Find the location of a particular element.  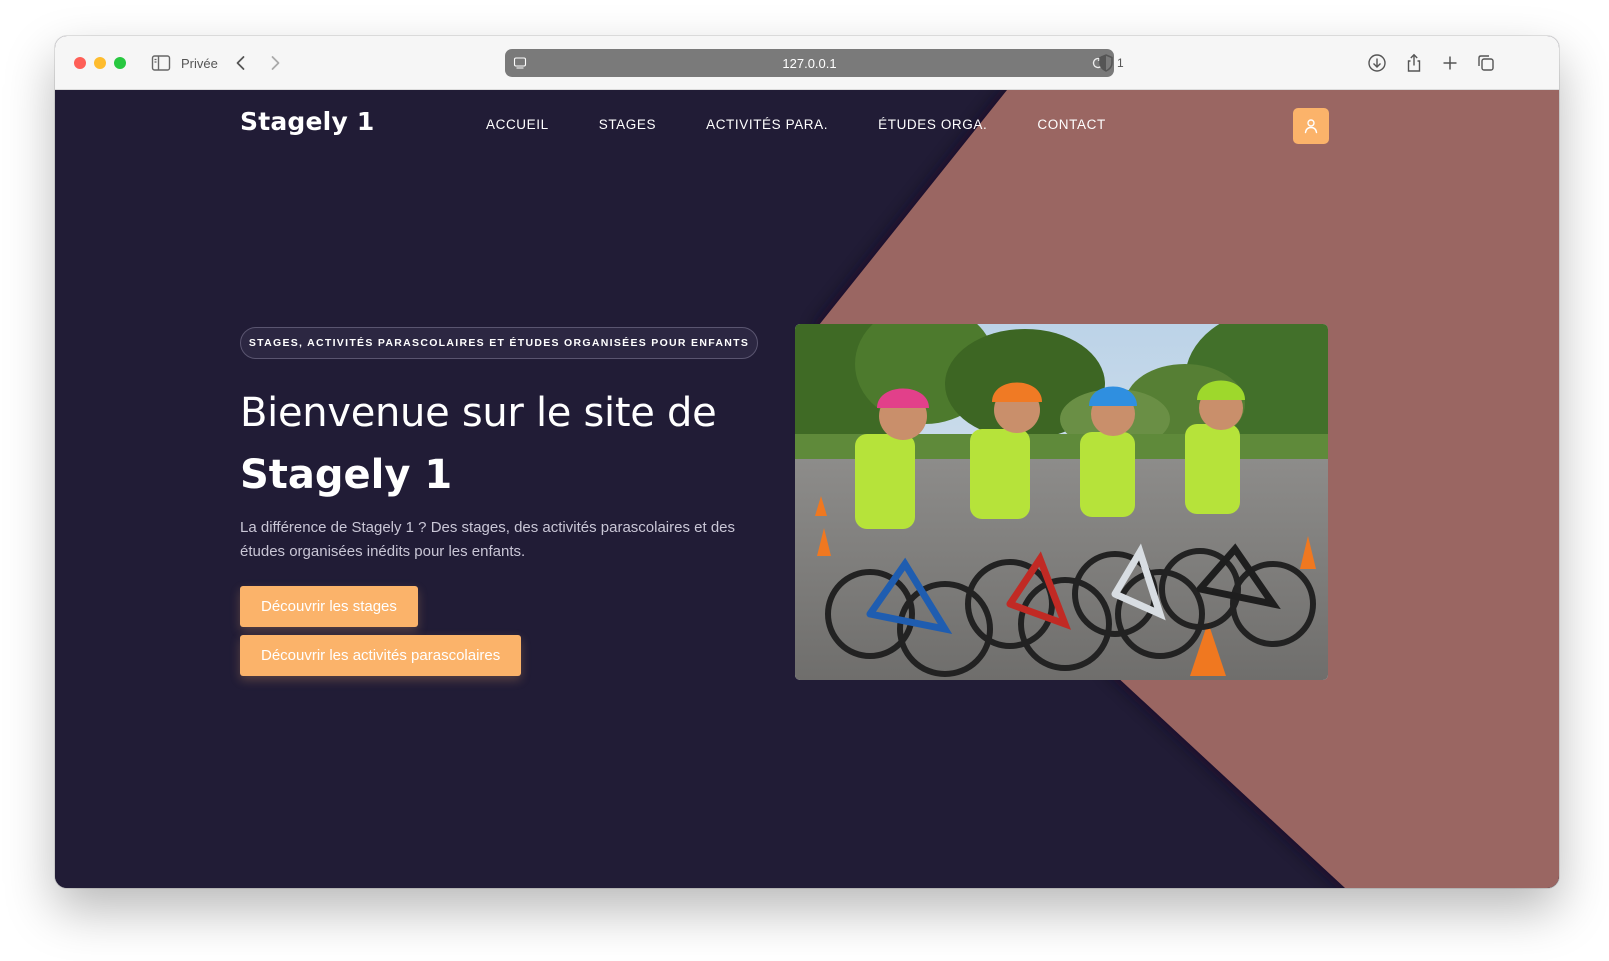

user-account-button is located at coordinates (1311, 126).